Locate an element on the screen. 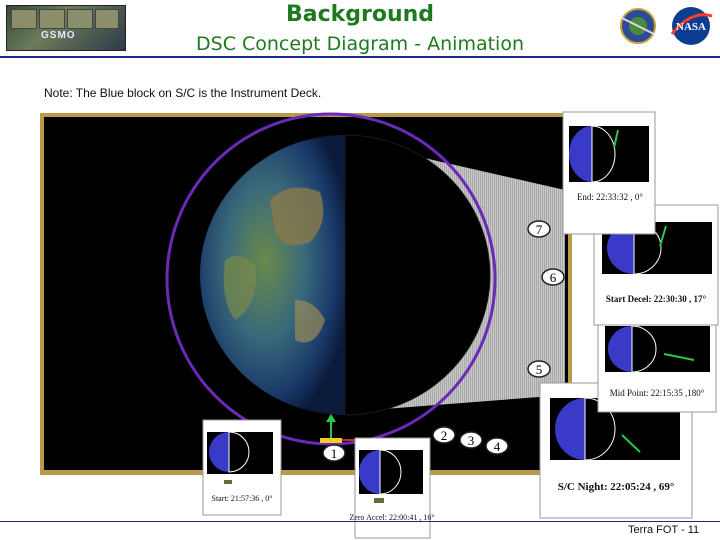  inset-end: End: 22:33:32 , 0° is located at coordinates (609, 173).